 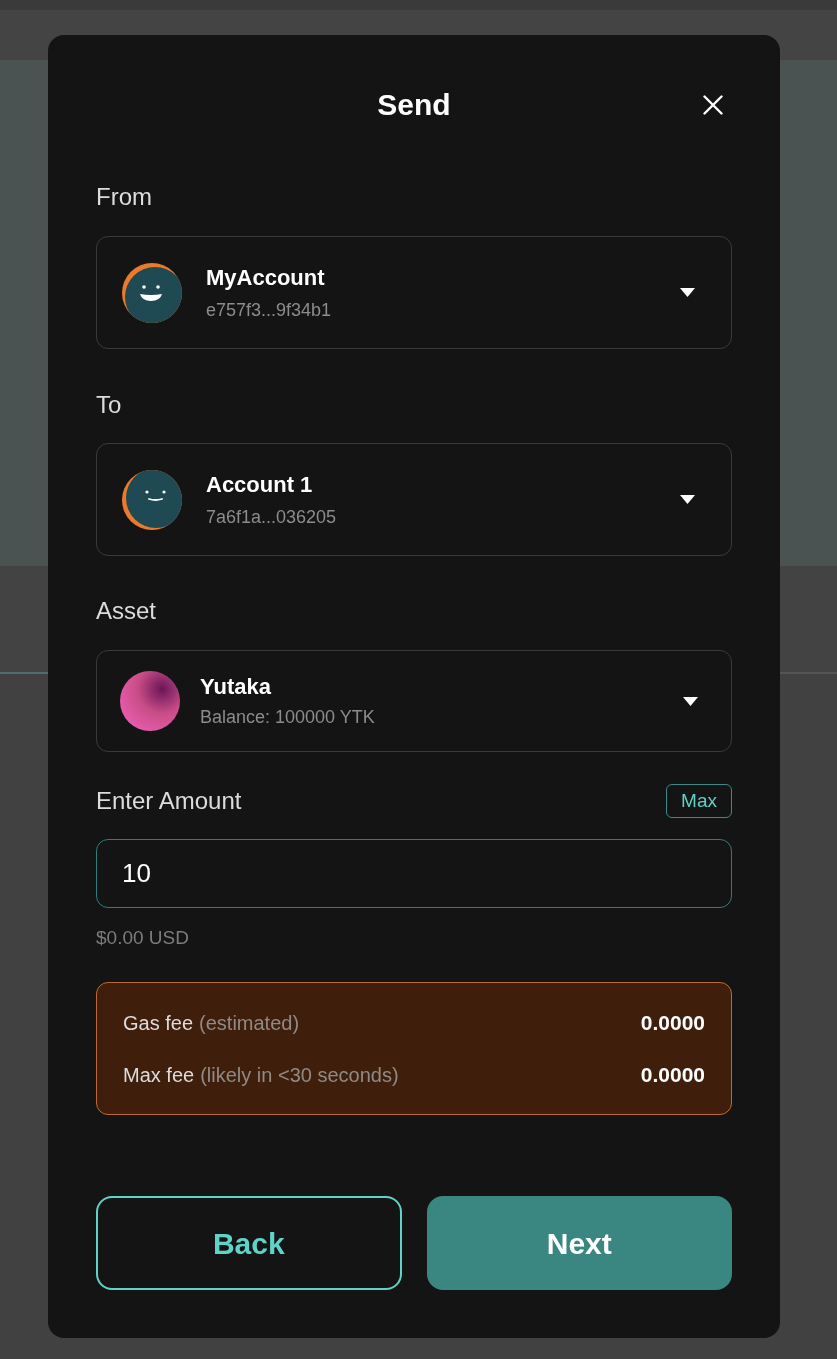 What do you see at coordinates (713, 105) in the screenshot?
I see `close-icon` at bounding box center [713, 105].